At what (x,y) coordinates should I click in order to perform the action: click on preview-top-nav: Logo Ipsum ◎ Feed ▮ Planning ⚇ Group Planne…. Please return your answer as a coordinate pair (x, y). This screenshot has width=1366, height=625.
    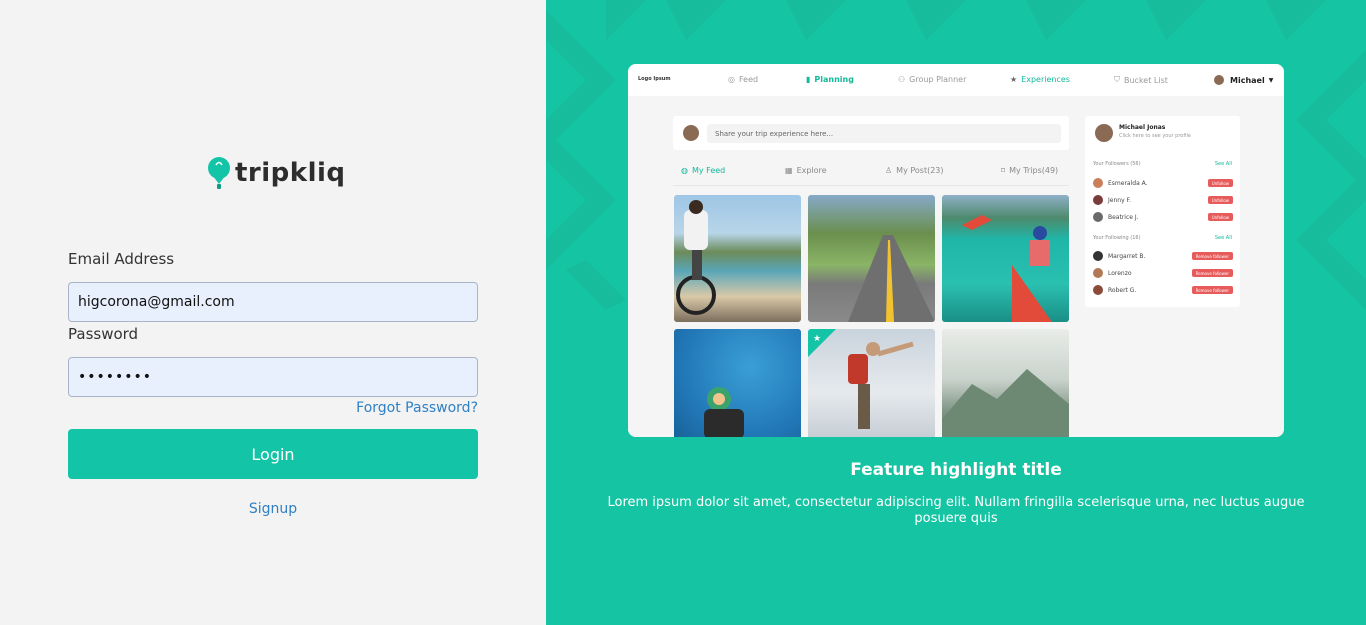
    Looking at the image, I should click on (956, 80).